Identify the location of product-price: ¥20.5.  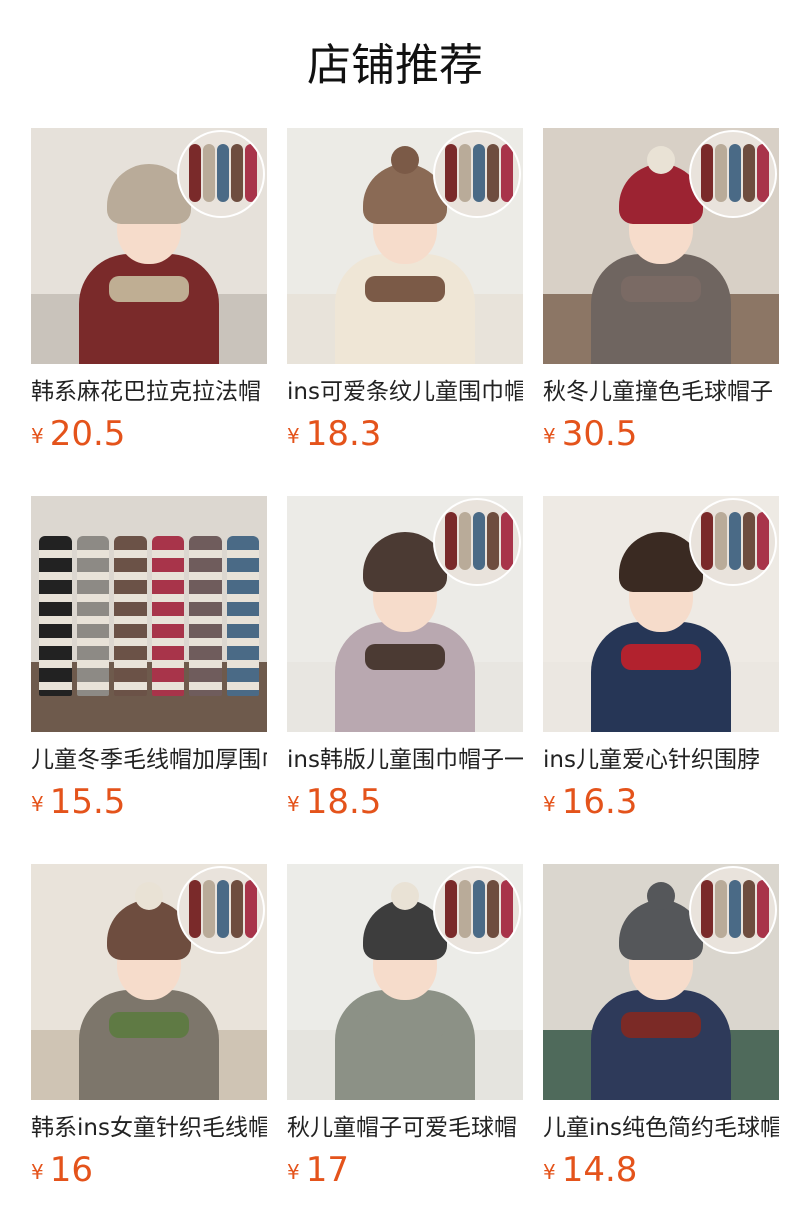
(149, 434).